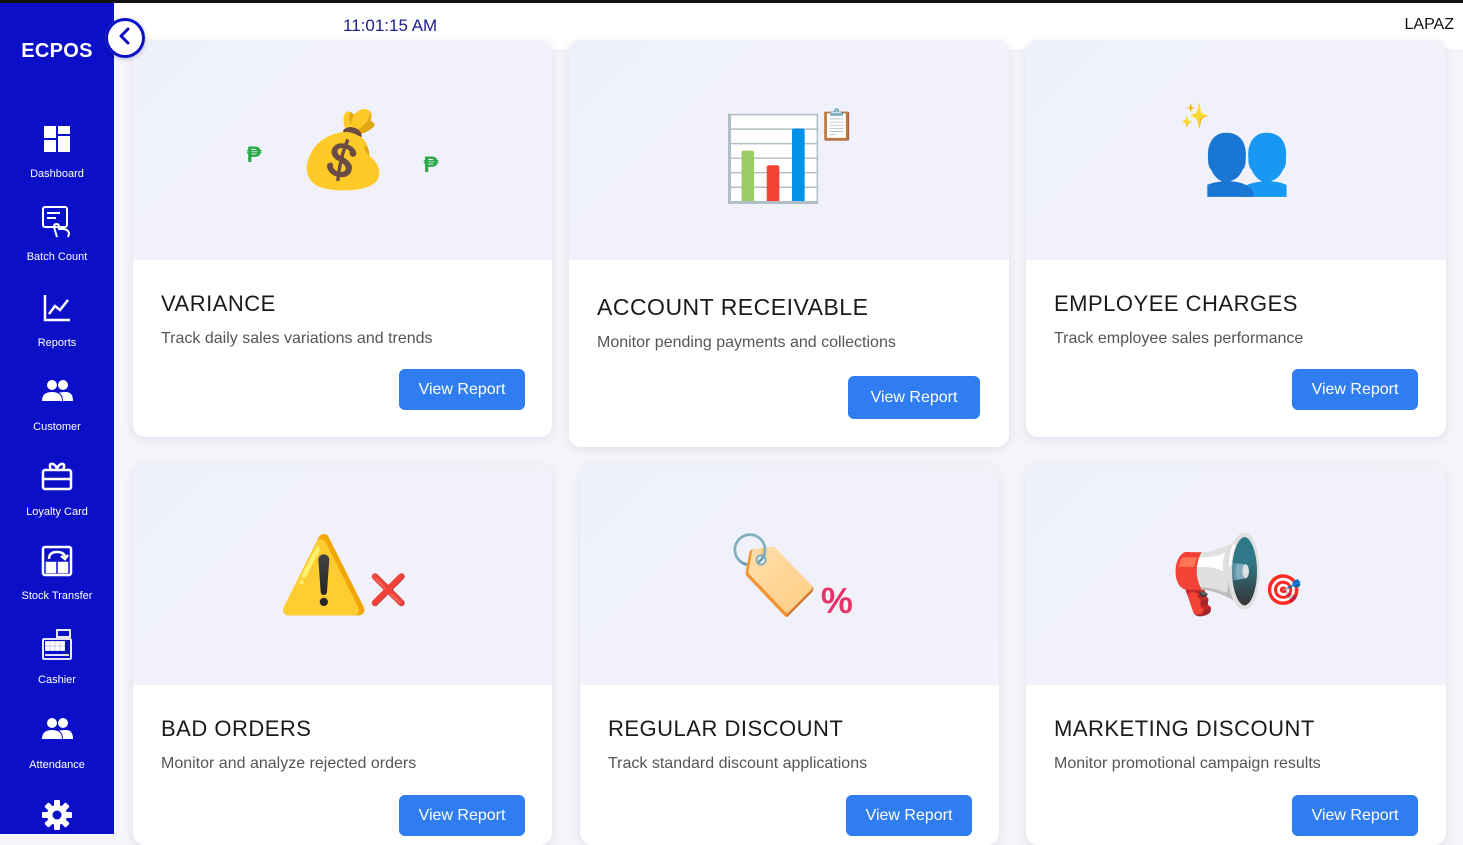  I want to click on card-hero: 📢 🎯, so click(1236, 575).